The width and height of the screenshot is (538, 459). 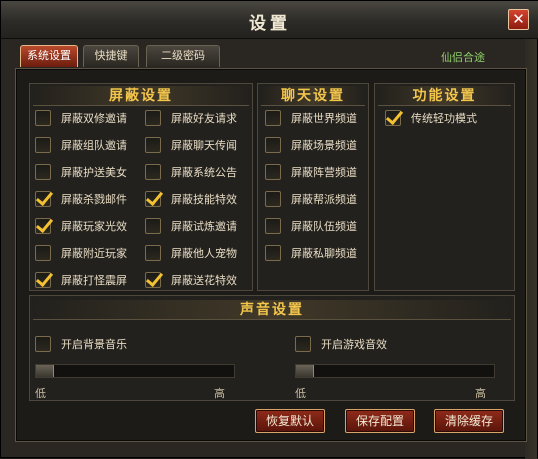 I want to click on shield-option: 屏蔽送花特效, so click(x=191, y=280).